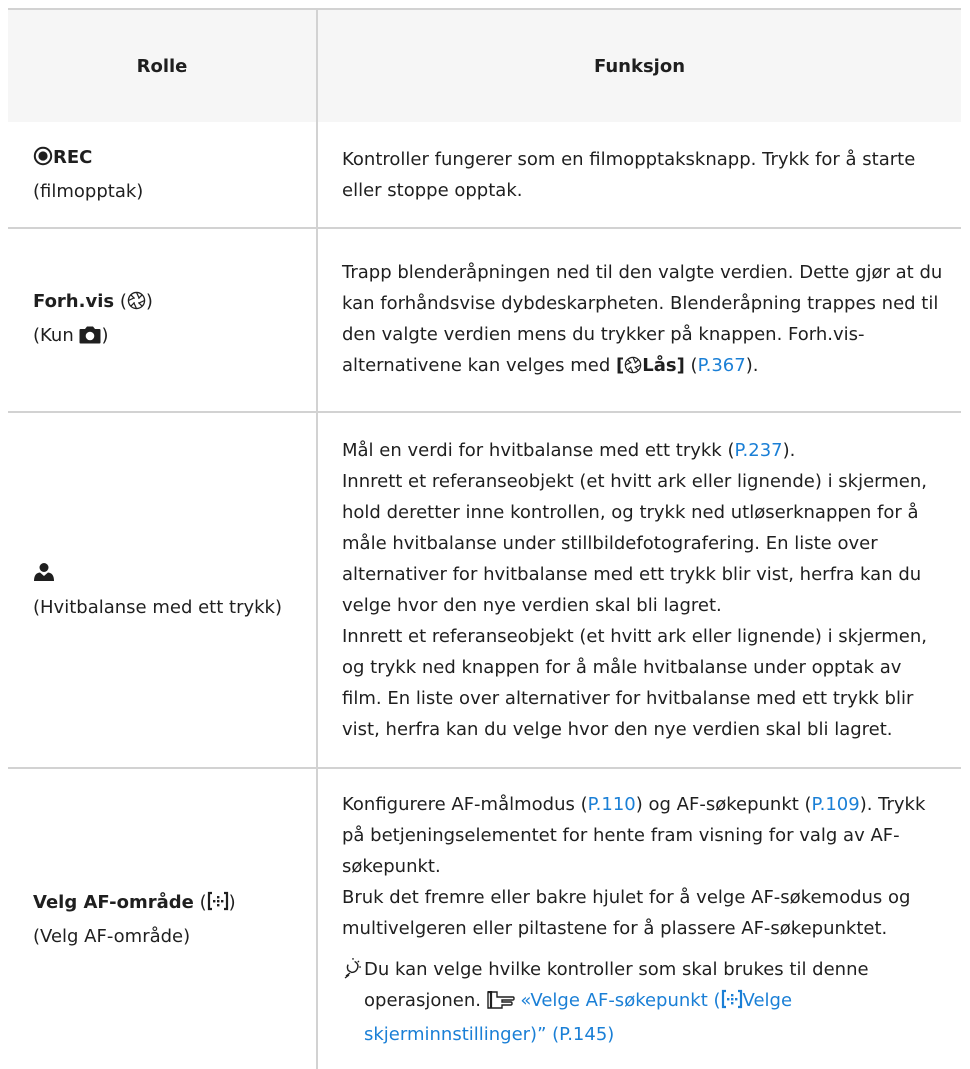 This screenshot has width=970, height=1069. Describe the element at coordinates (163, 919) in the screenshot. I see `role-cell: Velg AF-område ( ) (Velg AF-område)` at that location.